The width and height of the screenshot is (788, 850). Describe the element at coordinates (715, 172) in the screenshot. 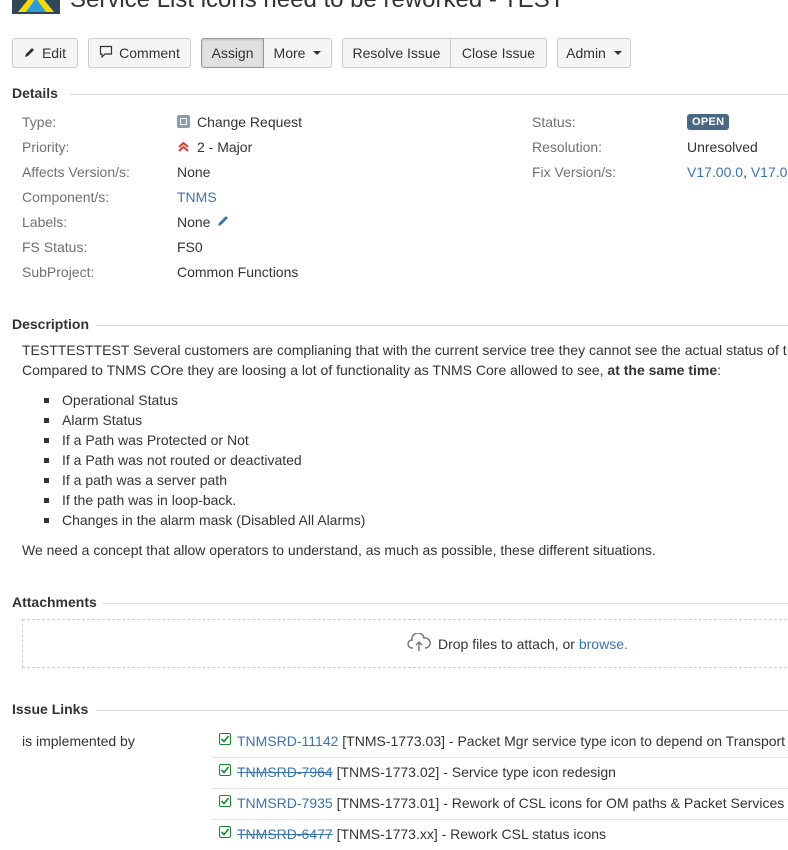

I see `fix-version-link: V17.00.0` at that location.